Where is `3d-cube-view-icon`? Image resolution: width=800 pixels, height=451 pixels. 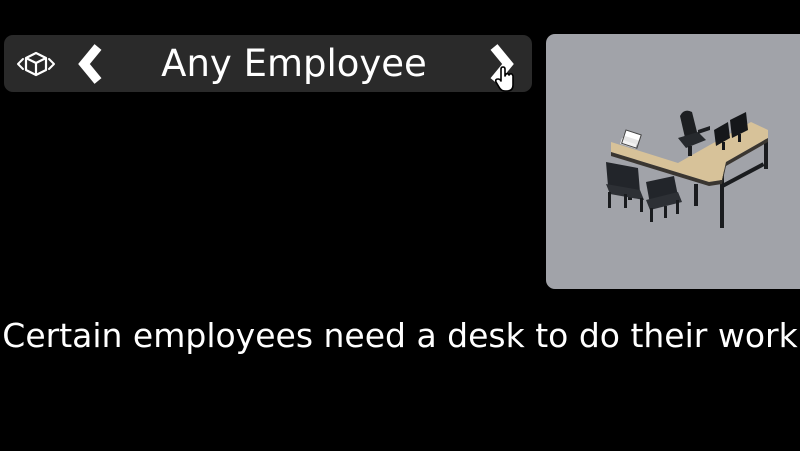 3d-cube-view-icon is located at coordinates (36, 64).